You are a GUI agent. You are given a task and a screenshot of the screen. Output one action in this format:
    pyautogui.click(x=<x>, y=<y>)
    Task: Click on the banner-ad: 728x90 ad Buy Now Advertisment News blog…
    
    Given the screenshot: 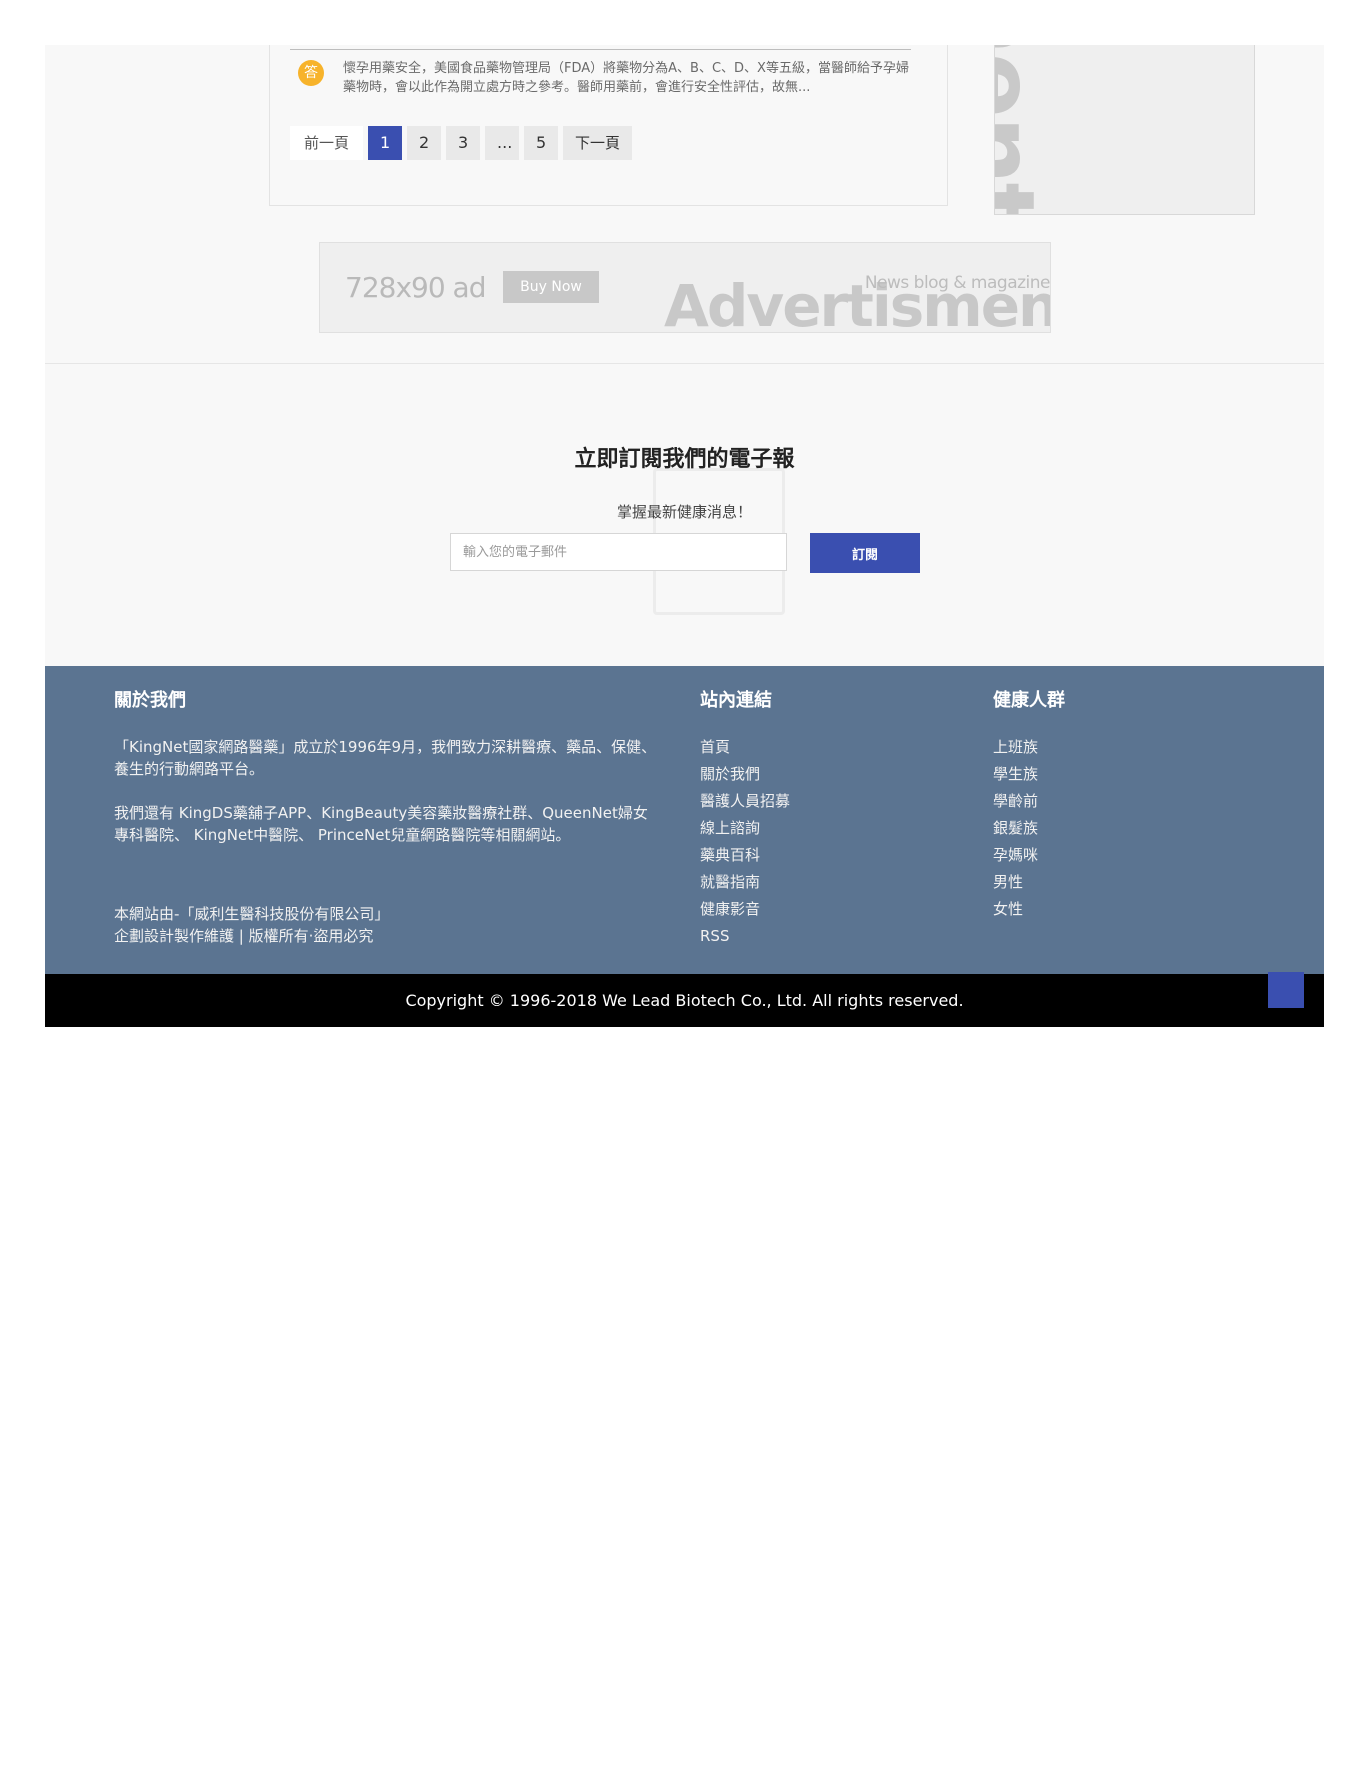 What is the action you would take?
    pyautogui.click(x=685, y=287)
    